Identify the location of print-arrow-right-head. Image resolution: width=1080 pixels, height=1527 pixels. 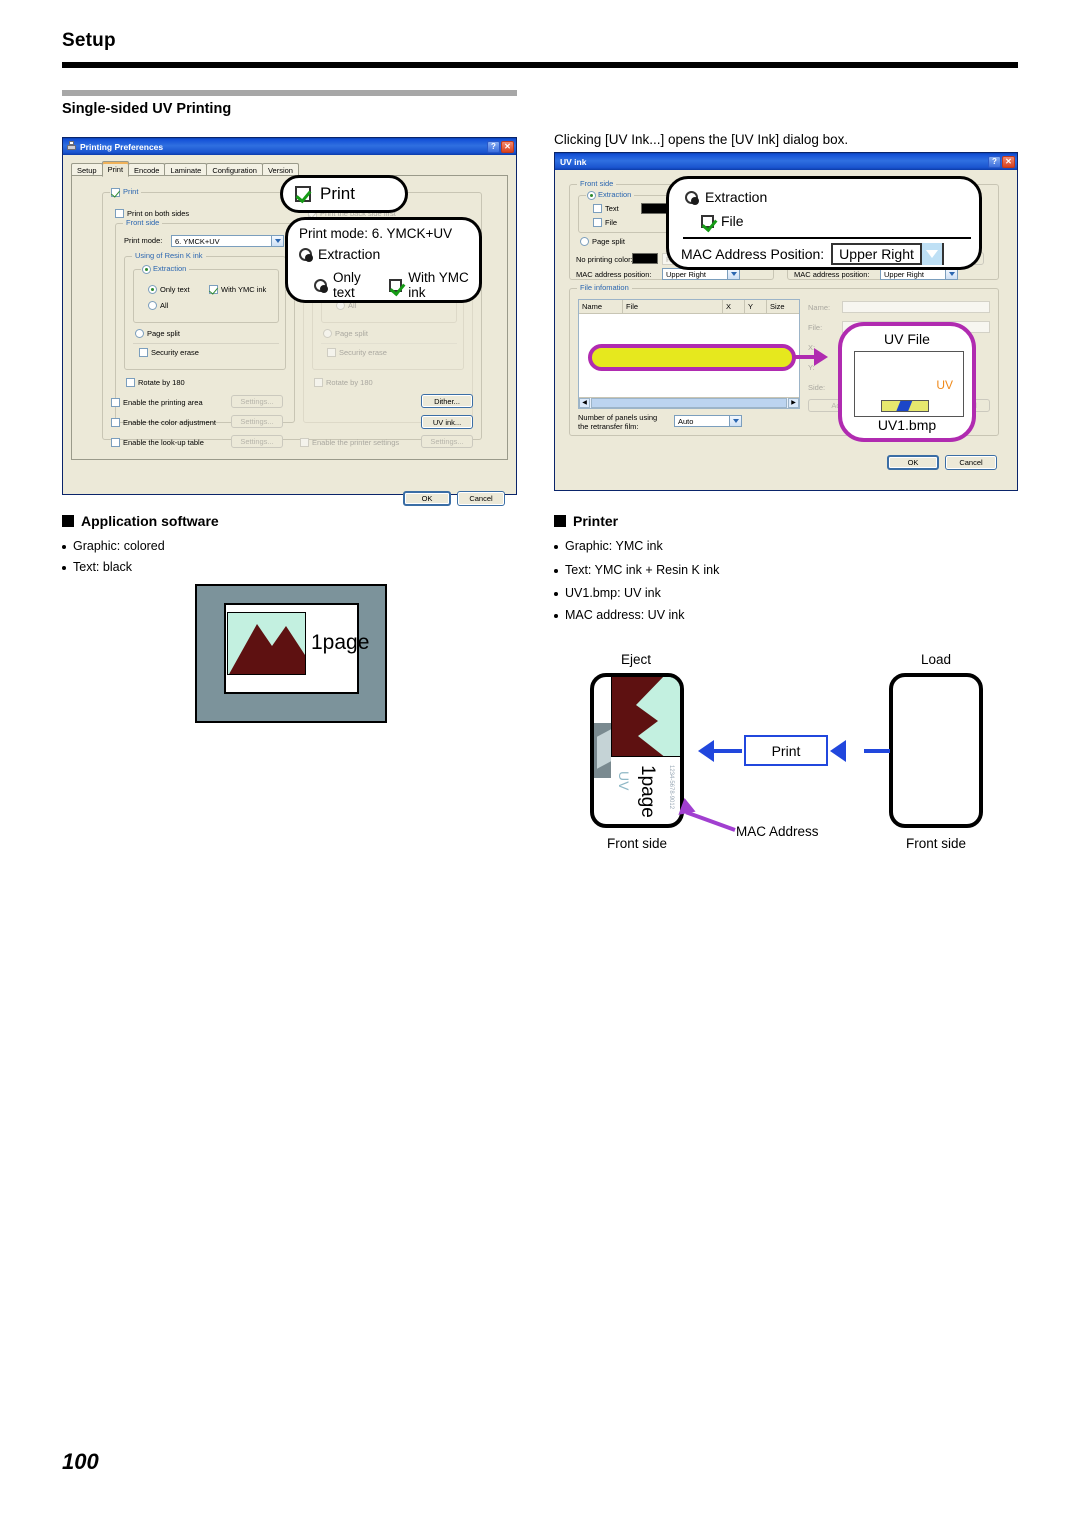
(838, 751).